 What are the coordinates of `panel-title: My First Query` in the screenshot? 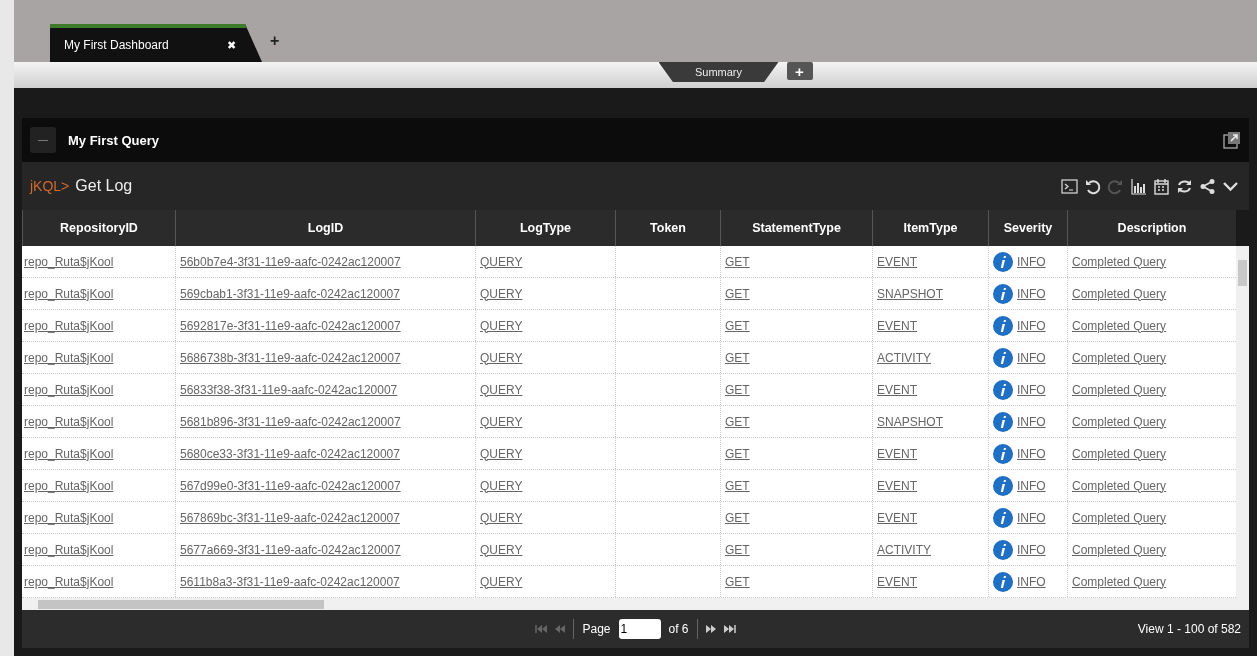 It's located at (114, 140).